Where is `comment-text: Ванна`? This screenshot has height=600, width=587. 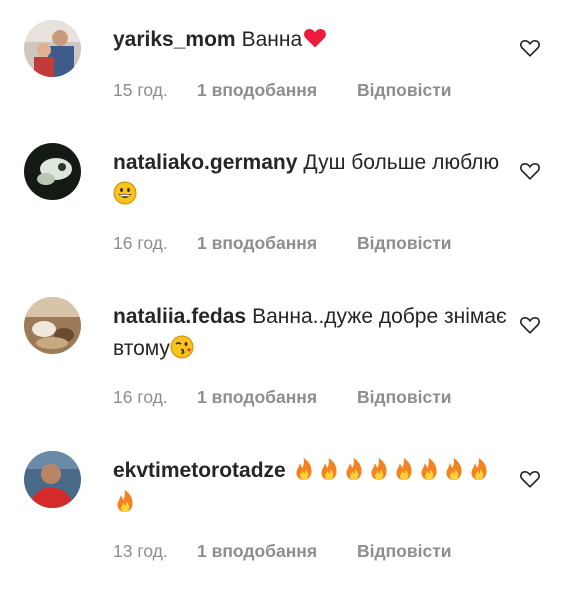
comment-text: Ванна is located at coordinates (272, 39).